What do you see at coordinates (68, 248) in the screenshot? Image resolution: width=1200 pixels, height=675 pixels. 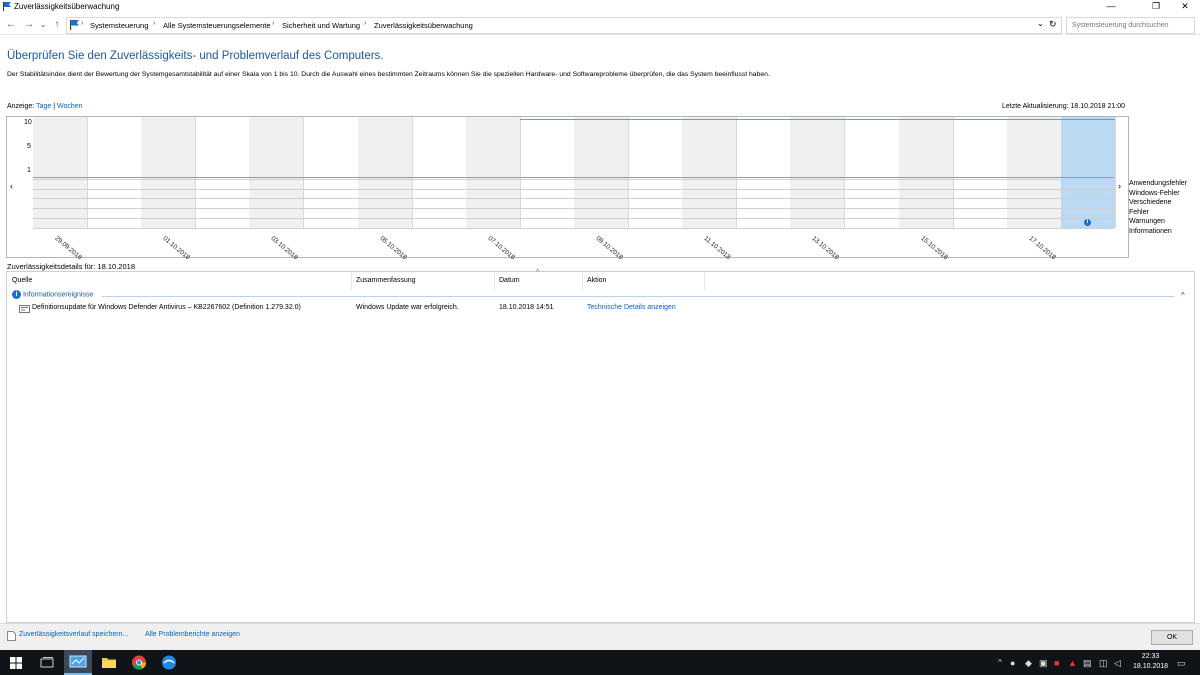 I see `x-tick-label: 29.09.2018` at bounding box center [68, 248].